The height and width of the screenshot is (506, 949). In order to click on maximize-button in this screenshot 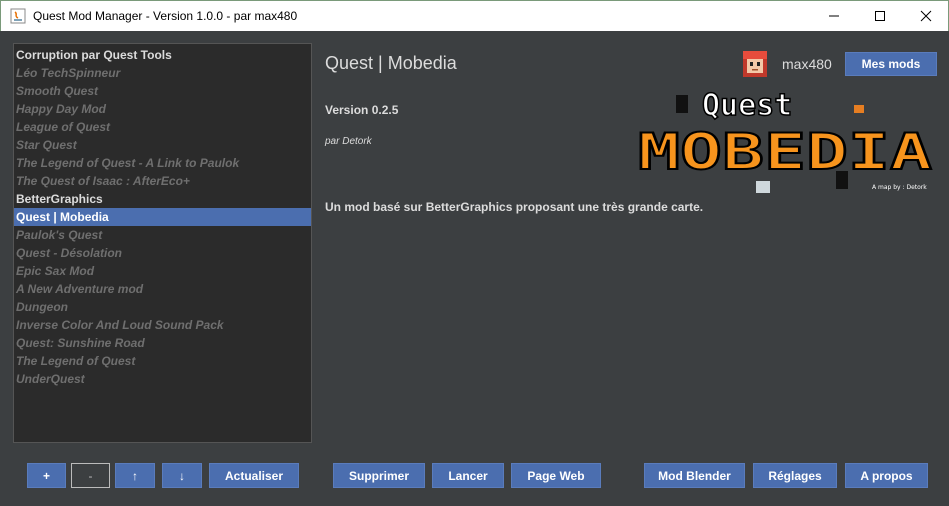, I will do `click(880, 16)`.